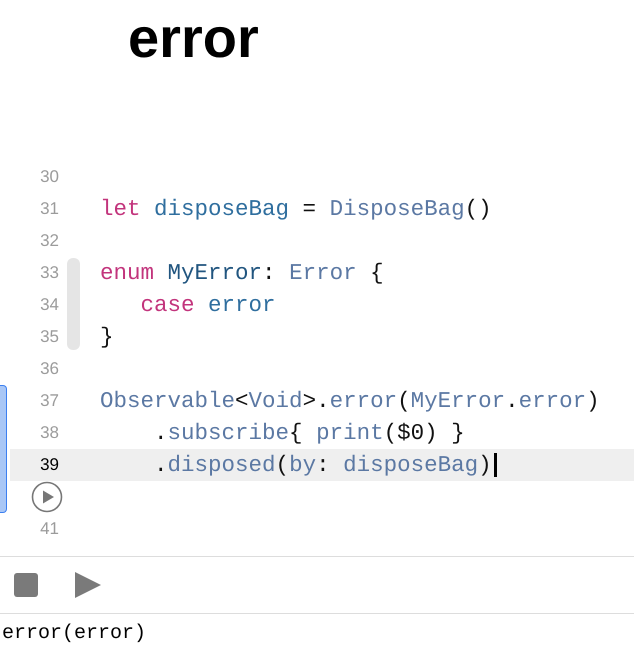 The width and height of the screenshot is (634, 656). Describe the element at coordinates (49, 209) in the screenshot. I see `line-number: 31` at that location.